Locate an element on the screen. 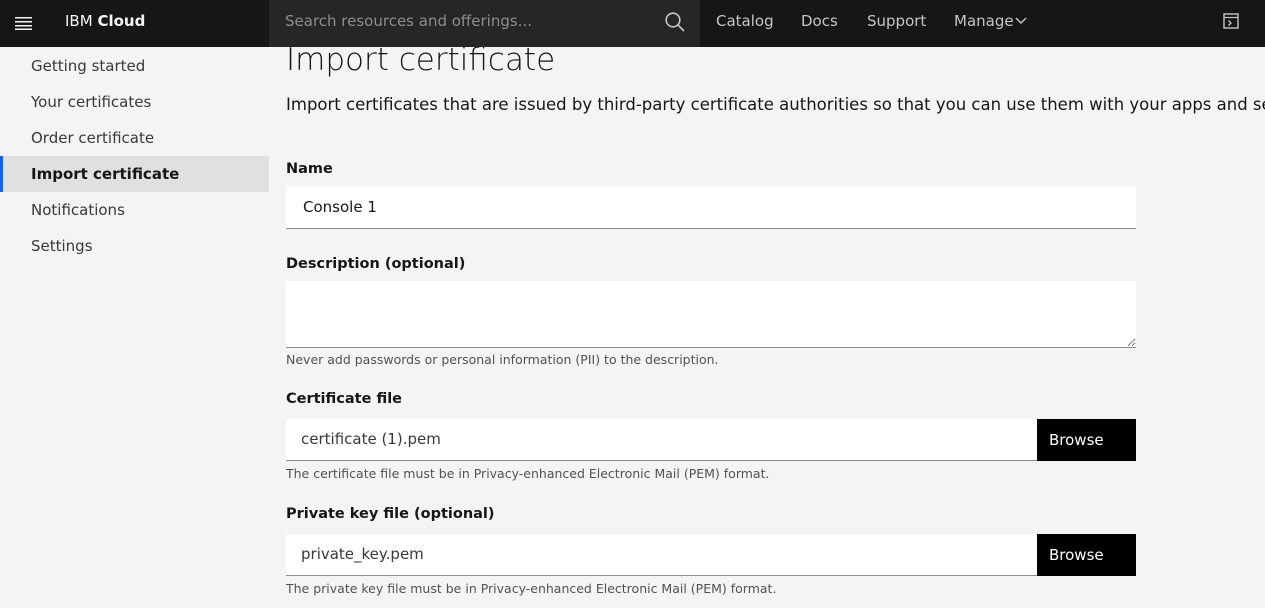 Image resolution: width=1265 pixels, height=608 pixels. brand-logo: IBM Cloud is located at coordinates (105, 23).